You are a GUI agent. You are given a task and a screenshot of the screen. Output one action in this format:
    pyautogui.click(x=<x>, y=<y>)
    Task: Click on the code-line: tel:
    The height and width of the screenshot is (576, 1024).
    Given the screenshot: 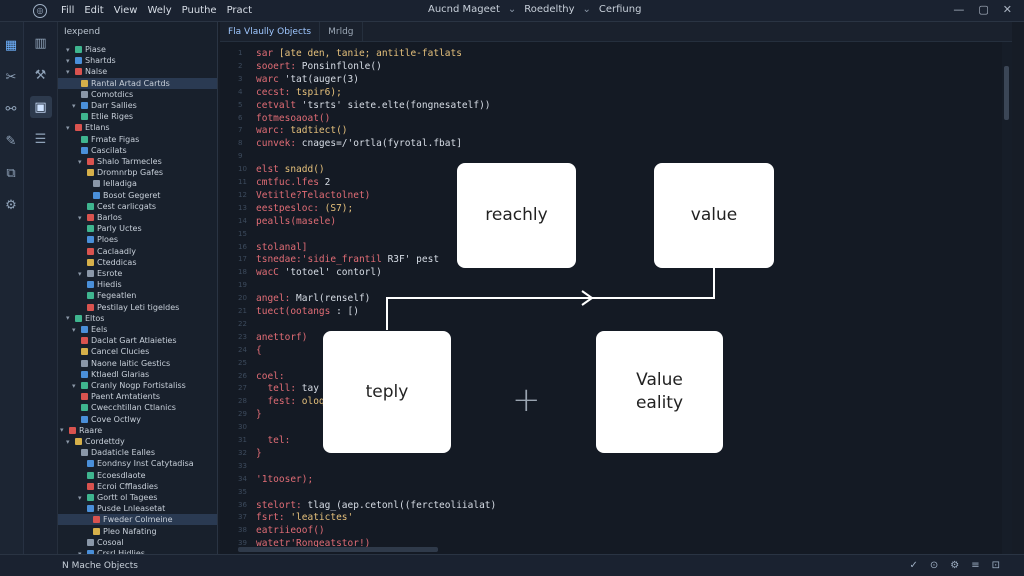 What is the action you would take?
    pyautogui.click(x=273, y=440)
    